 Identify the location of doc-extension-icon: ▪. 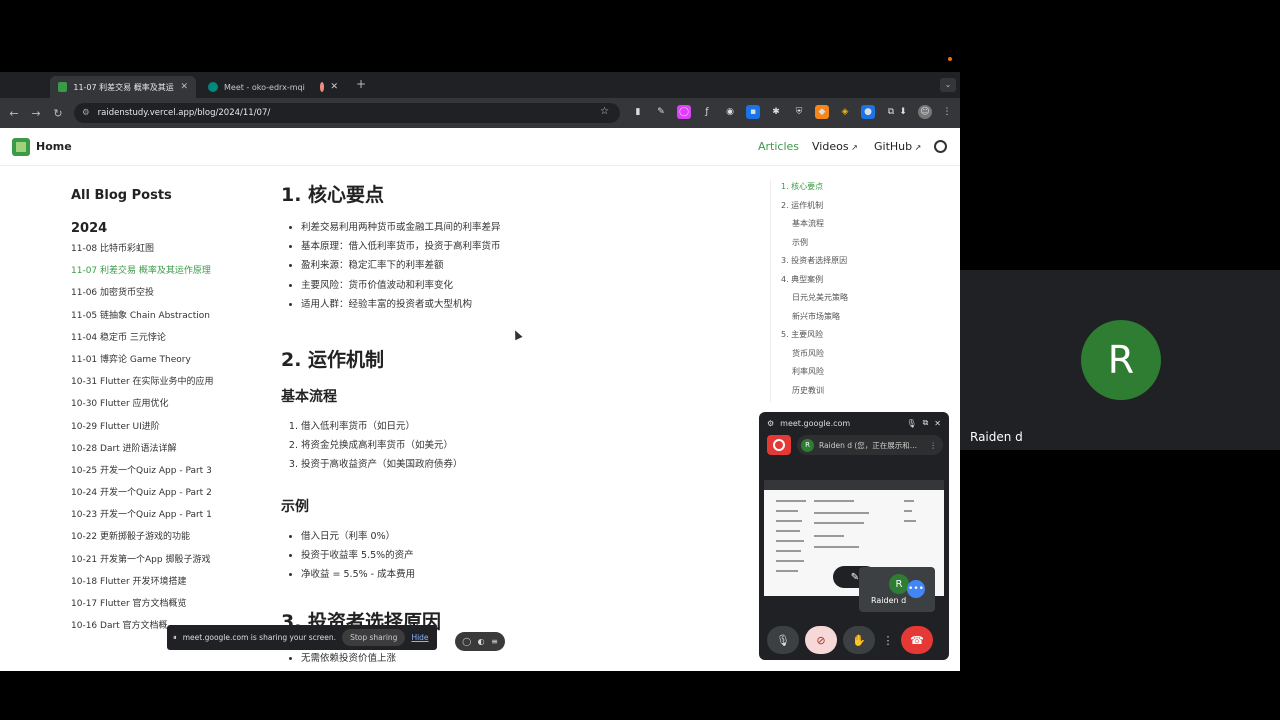
(753, 112).